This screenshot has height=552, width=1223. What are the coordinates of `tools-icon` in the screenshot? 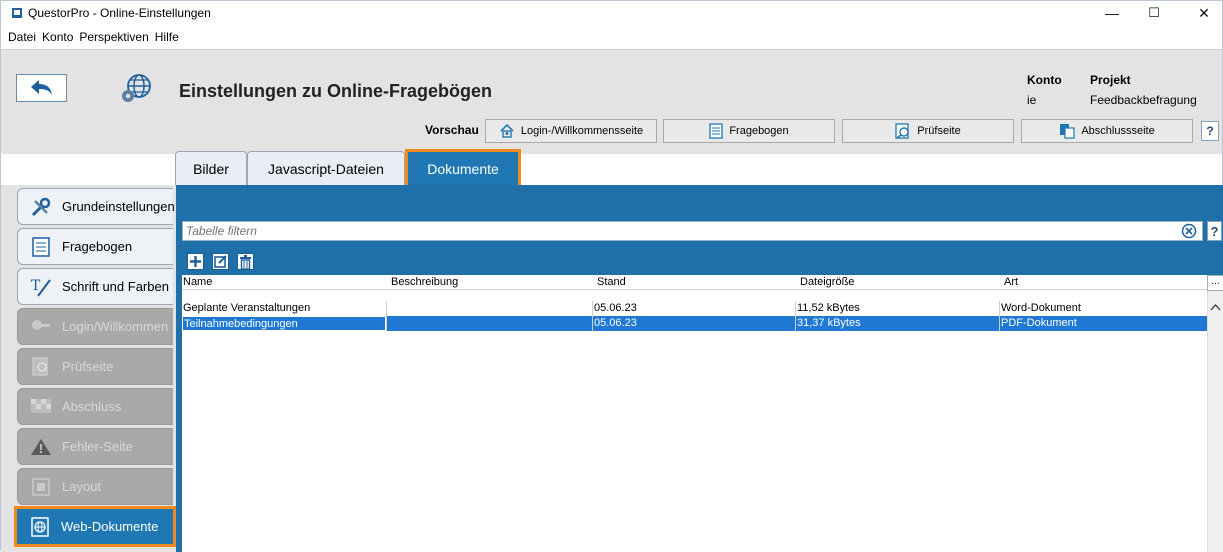 It's located at (41, 207).